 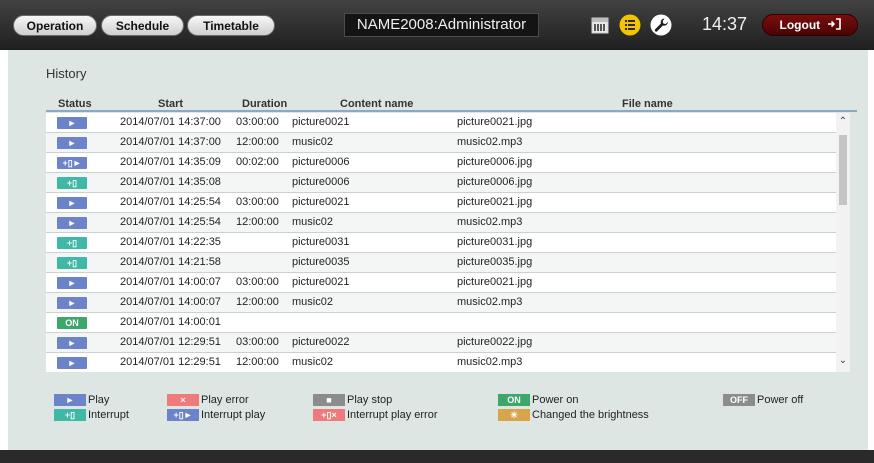 What do you see at coordinates (514, 415) in the screenshot?
I see `brightness-icon: ☀` at bounding box center [514, 415].